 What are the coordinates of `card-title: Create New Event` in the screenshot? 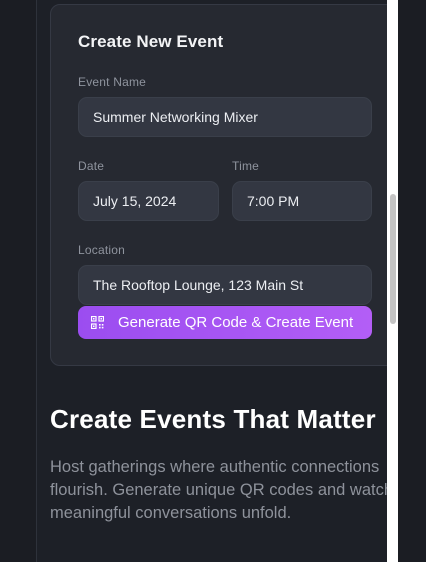 It's located at (151, 41).